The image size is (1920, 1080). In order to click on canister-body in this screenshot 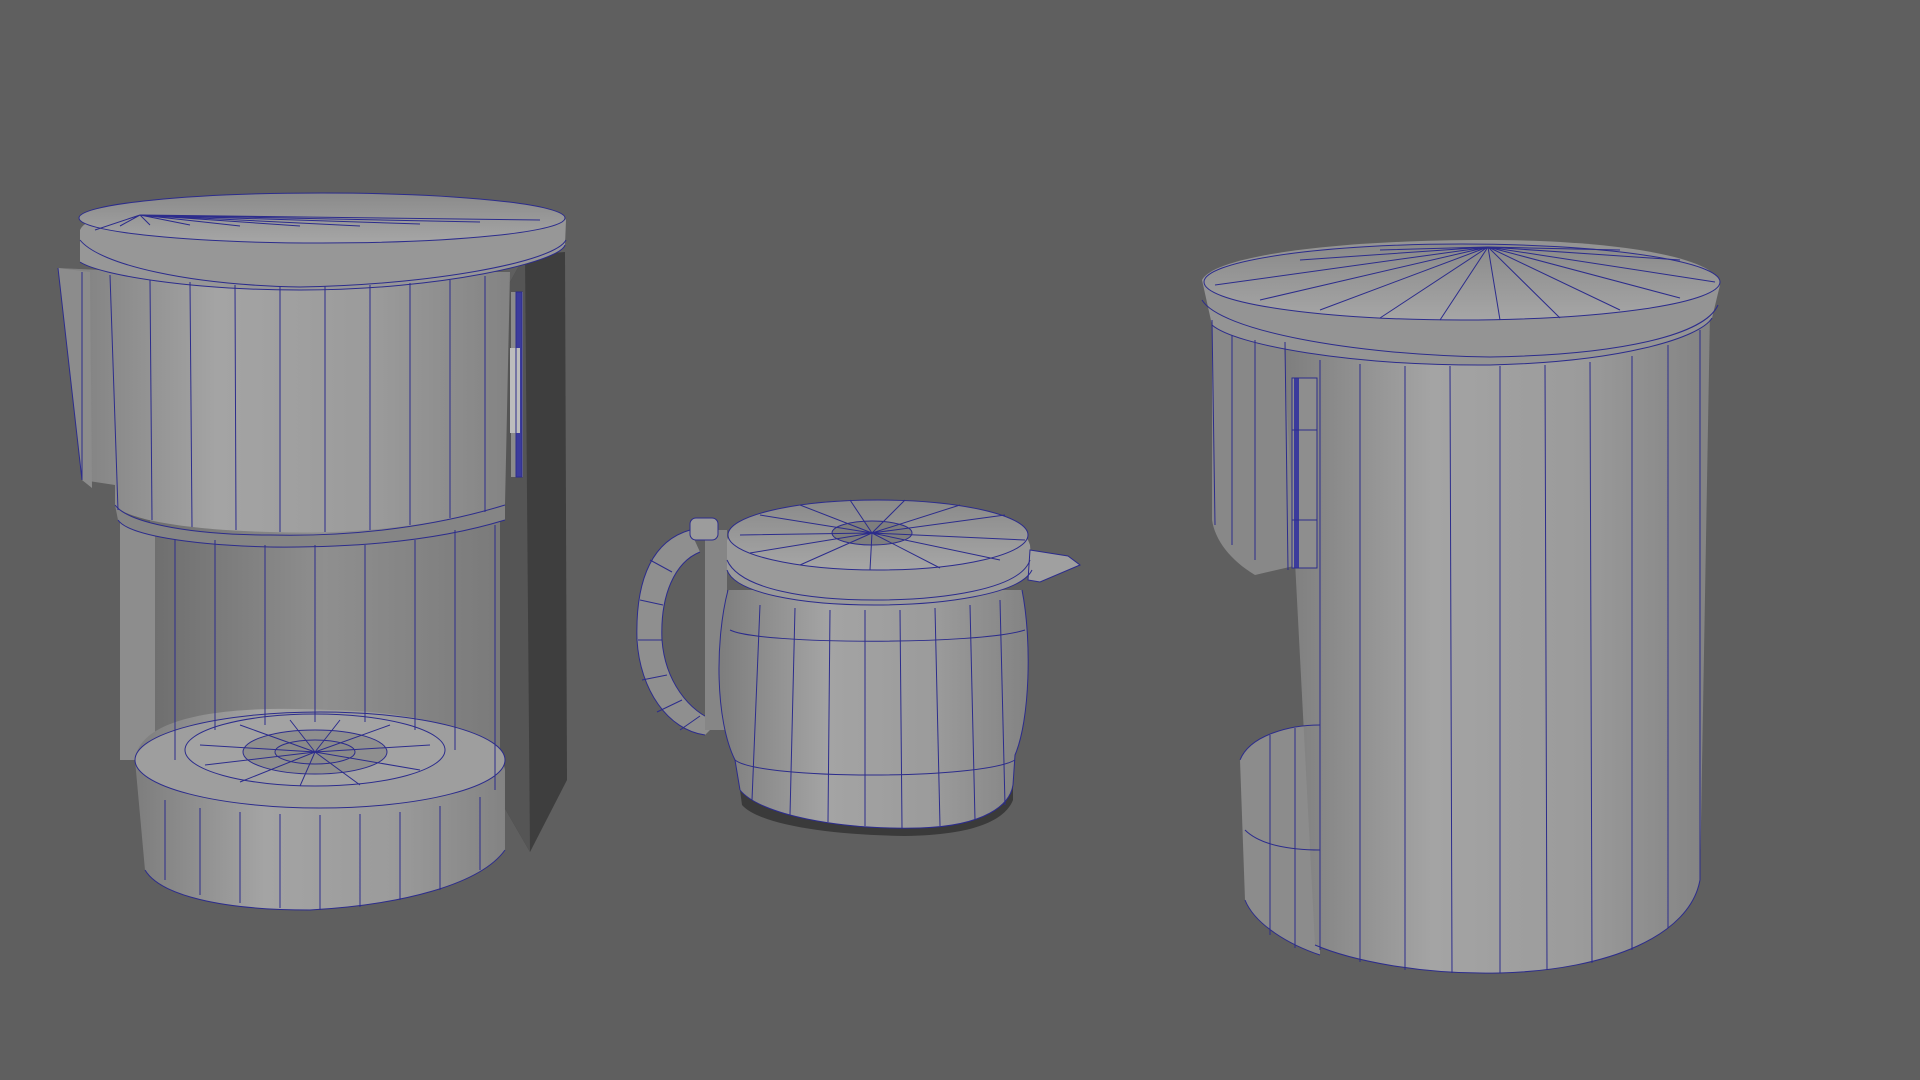, I will do `click(1496, 643)`.